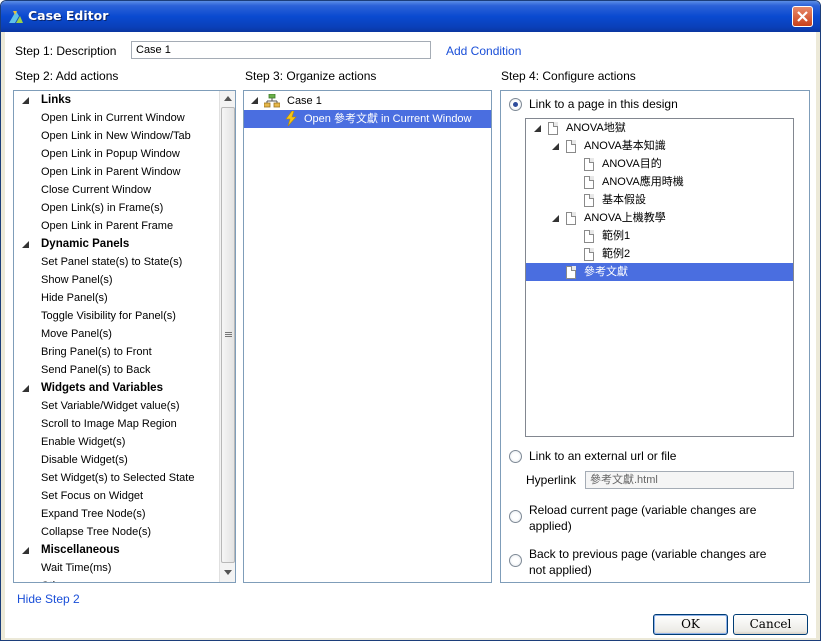 The height and width of the screenshot is (641, 821). What do you see at coordinates (95, 370) in the screenshot?
I see `action-item: Send Panel(s) to Back` at bounding box center [95, 370].